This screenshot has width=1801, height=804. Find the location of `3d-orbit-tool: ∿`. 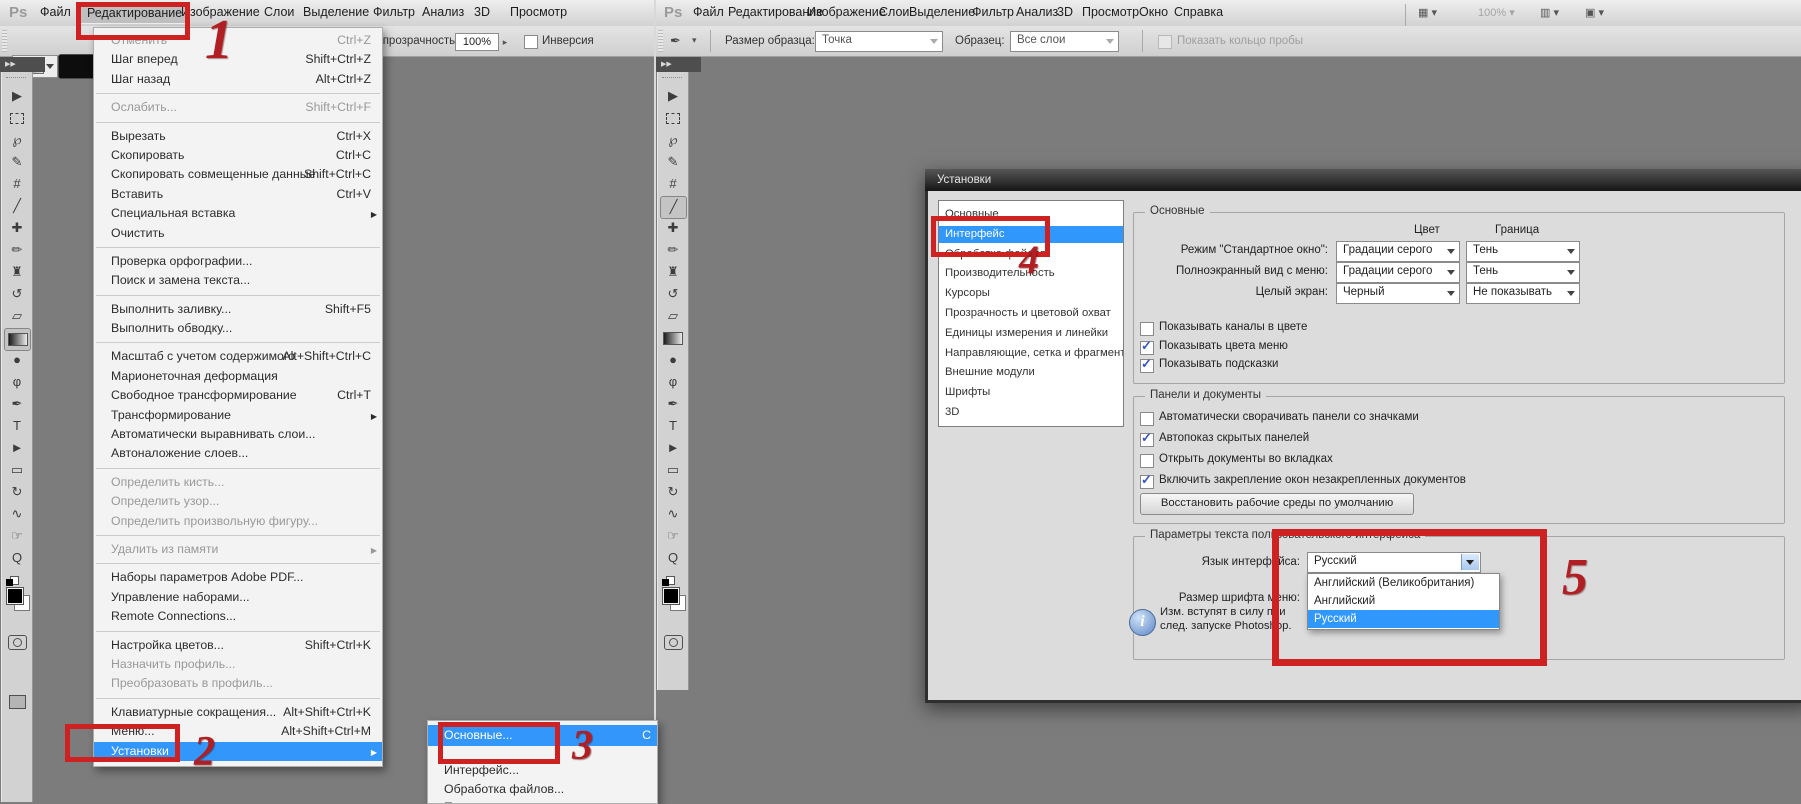

3d-orbit-tool: ∿ is located at coordinates (673, 514).